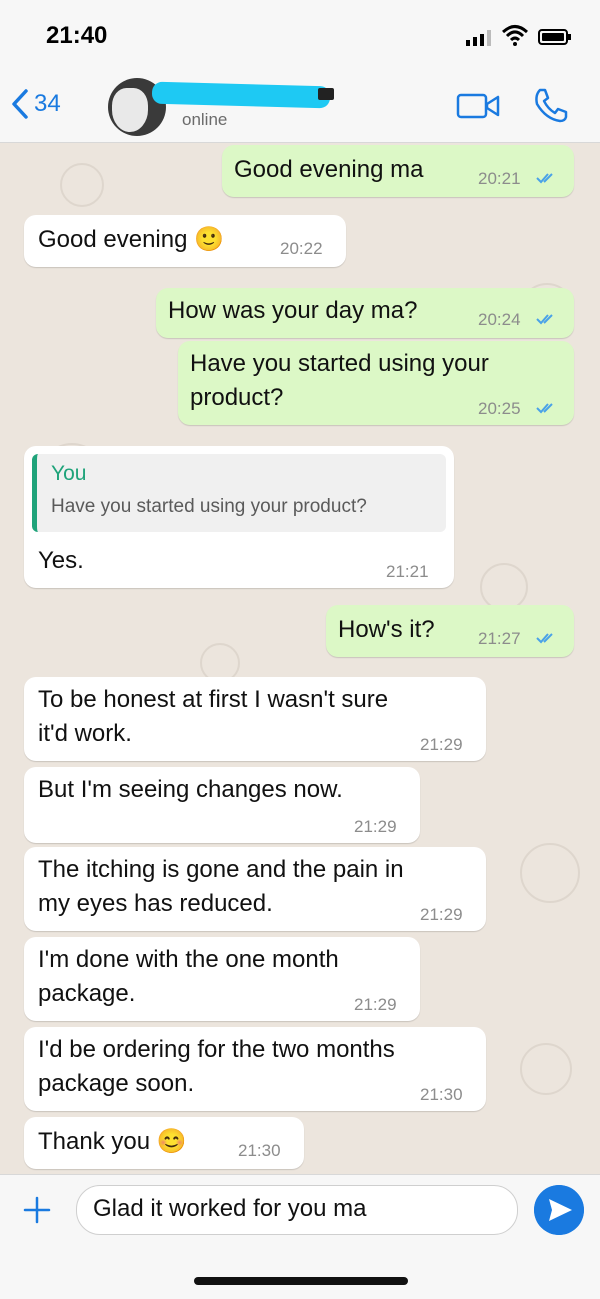 Image resolution: width=600 pixels, height=1299 pixels. Describe the element at coordinates (112, 1141) in the screenshot. I see `message-text: Thank you 😊` at that location.